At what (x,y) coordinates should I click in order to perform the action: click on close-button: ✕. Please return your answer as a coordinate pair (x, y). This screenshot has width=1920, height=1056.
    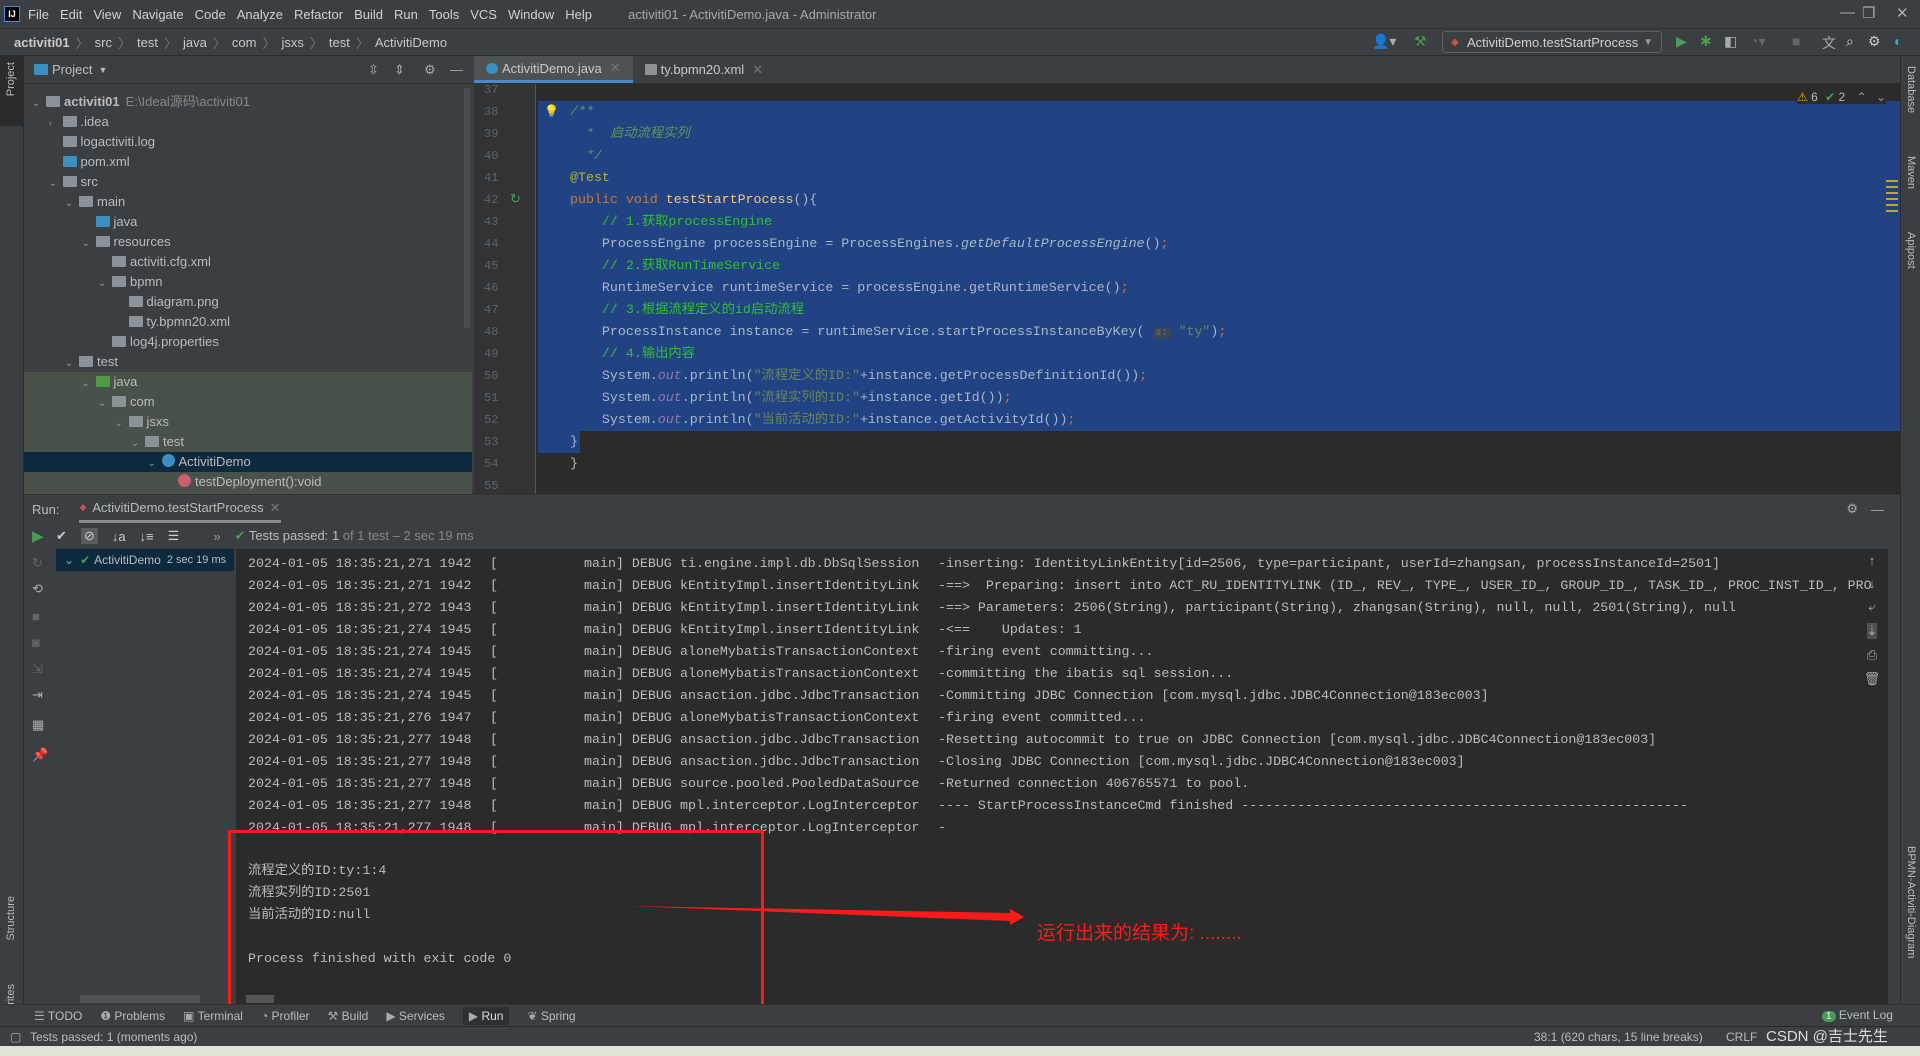
    Looking at the image, I should click on (1902, 13).